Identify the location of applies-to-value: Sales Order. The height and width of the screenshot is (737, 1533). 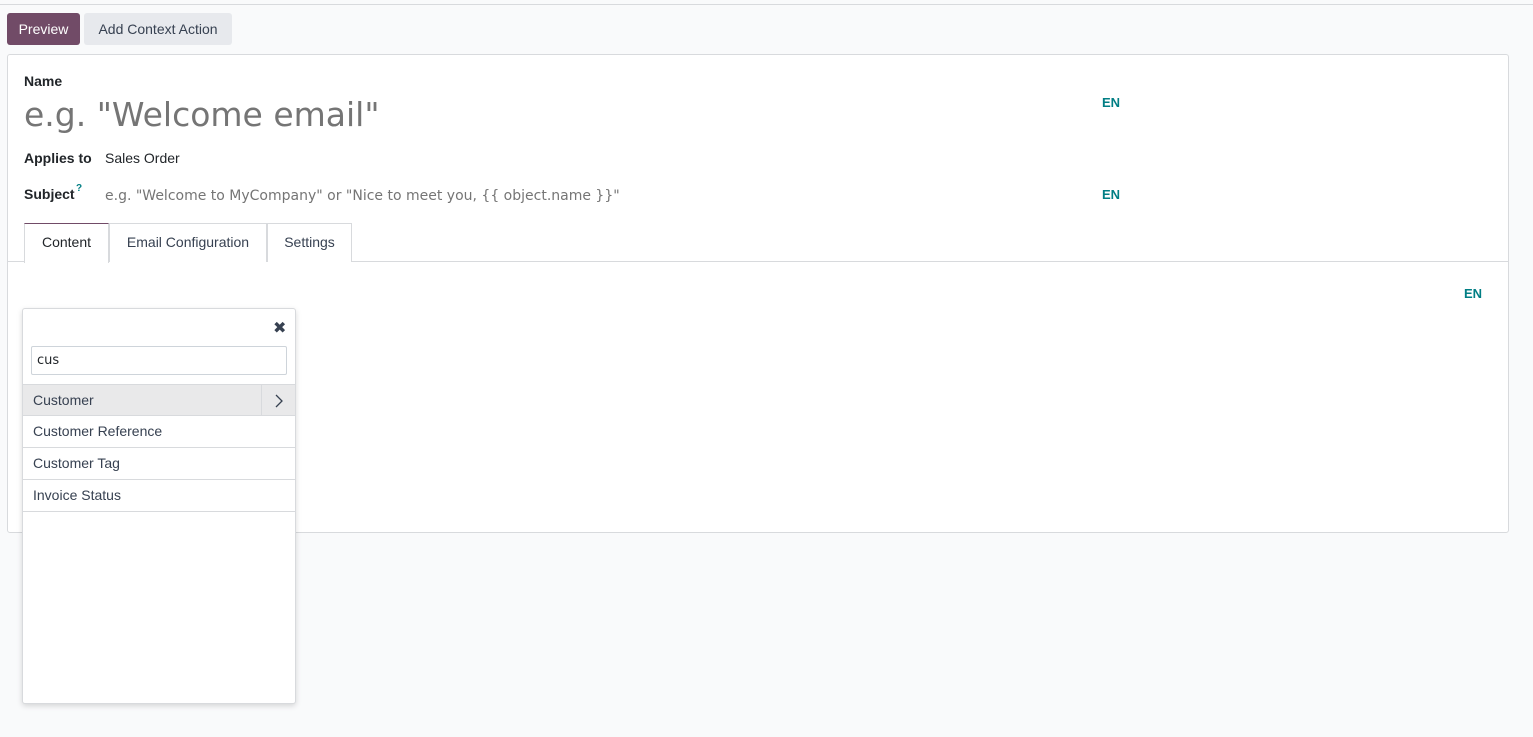
(142, 158).